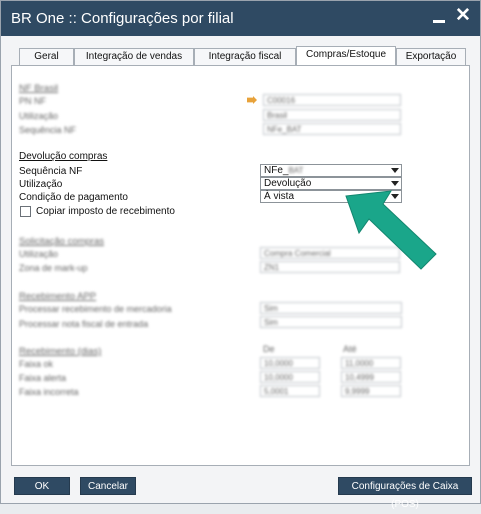  Describe the element at coordinates (371, 377) in the screenshot. I see `blurred-field: 10,4999` at that location.